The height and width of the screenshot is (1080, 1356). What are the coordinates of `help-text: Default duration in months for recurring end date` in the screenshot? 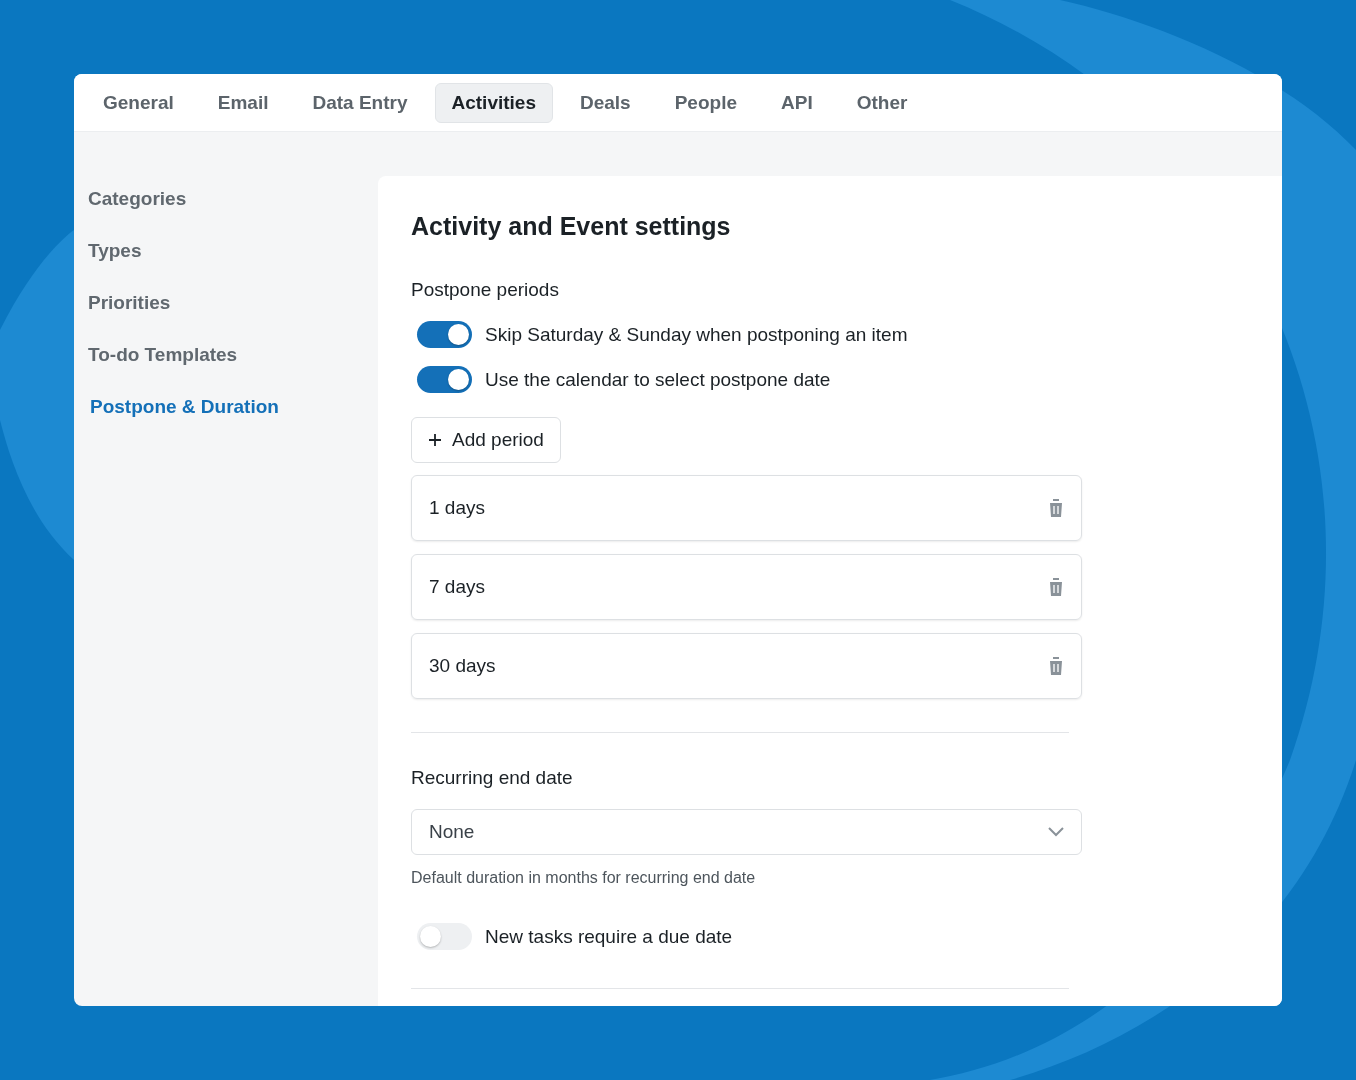 It's located at (584, 878).